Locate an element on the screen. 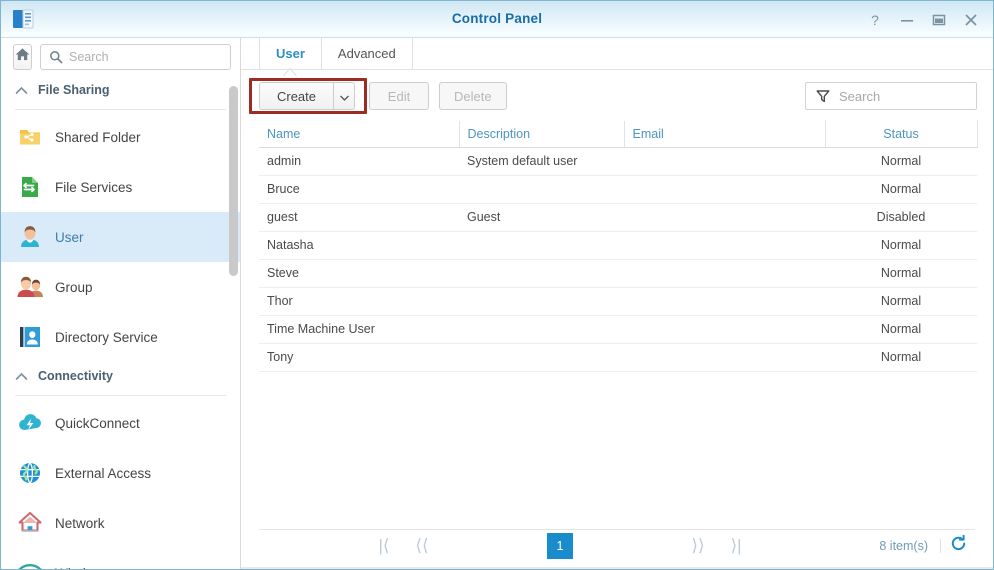 Image resolution: width=994 pixels, height=570 pixels. sidebar-group-label: File Sharing is located at coordinates (74, 90).